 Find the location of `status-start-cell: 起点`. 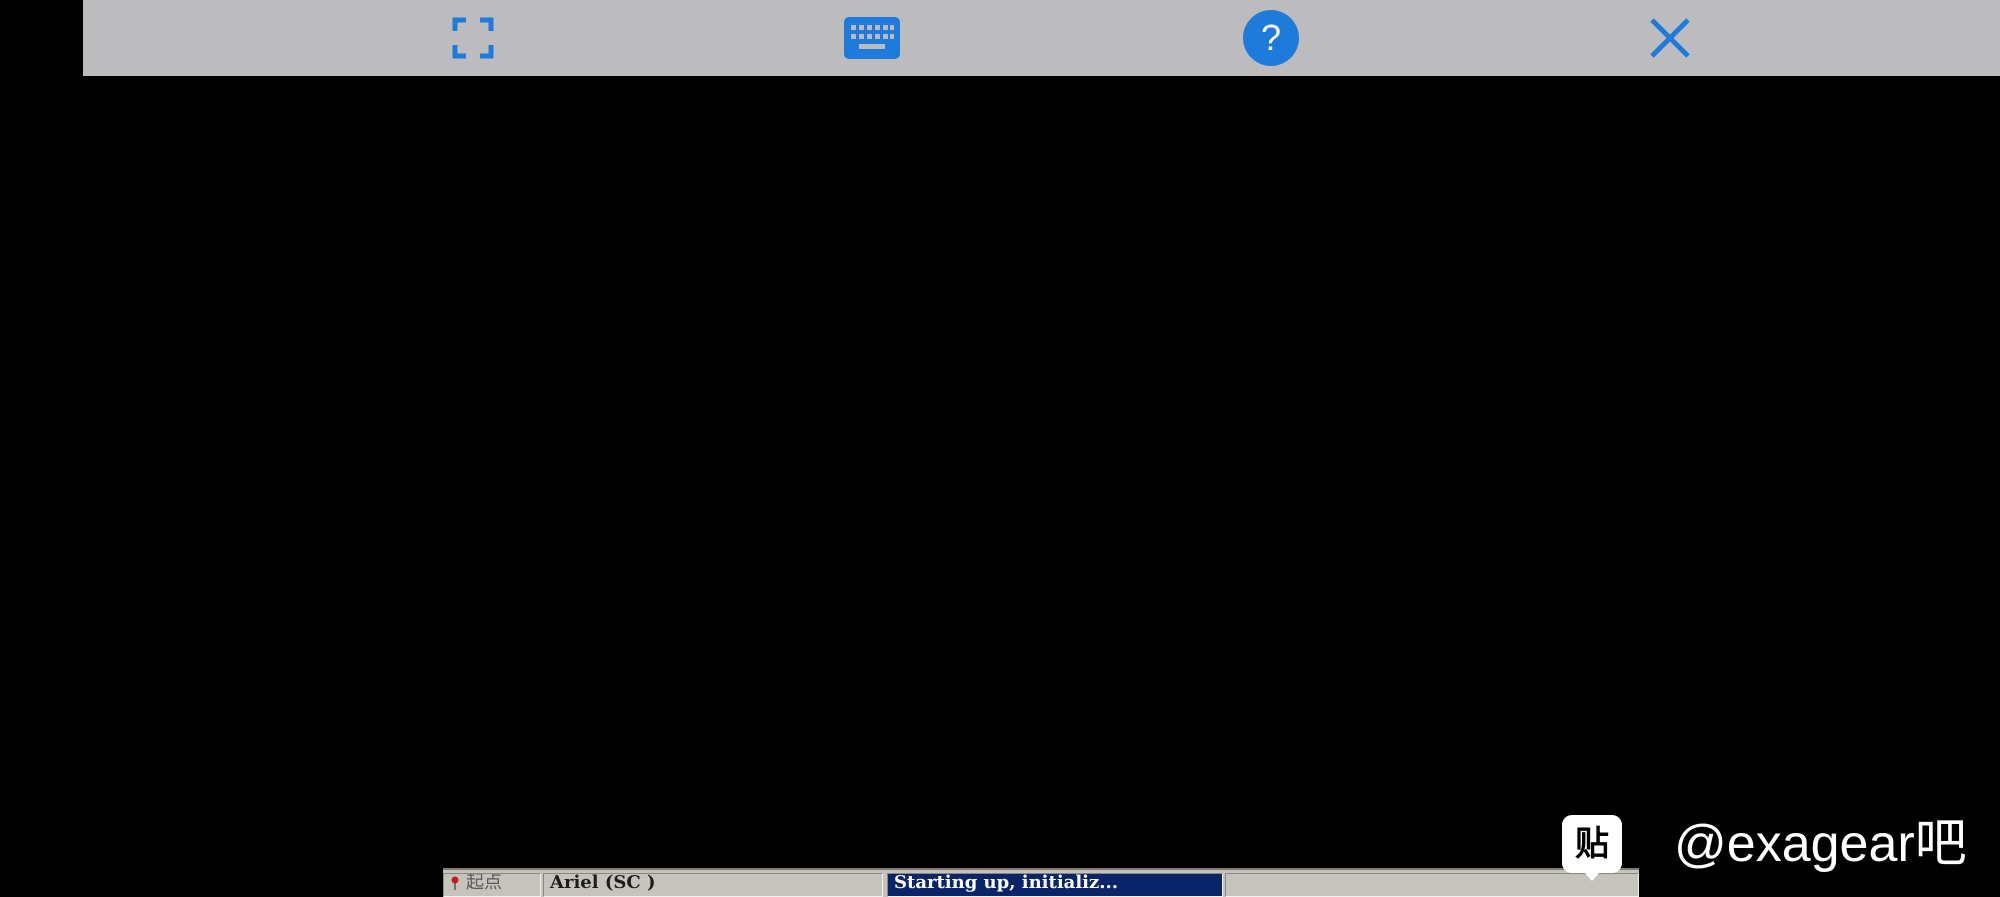

status-start-cell: 起点 is located at coordinates (492, 885).